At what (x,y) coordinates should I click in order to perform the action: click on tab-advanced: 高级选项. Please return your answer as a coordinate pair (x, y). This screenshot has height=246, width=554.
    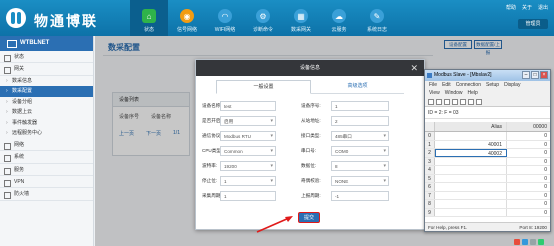
    Looking at the image, I should click on (357, 86).